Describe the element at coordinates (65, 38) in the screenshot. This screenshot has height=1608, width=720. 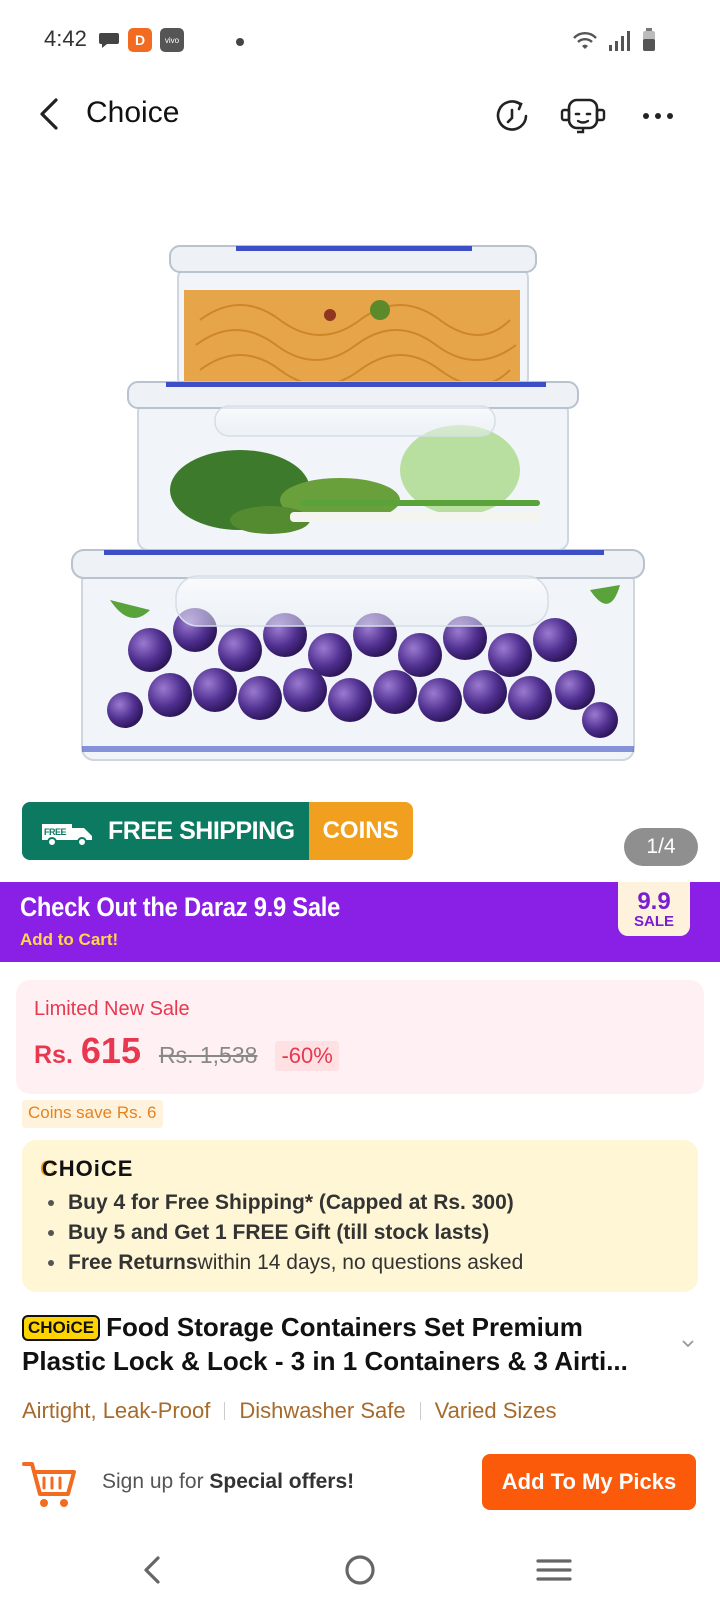
I see `status-time: 4:42` at that location.